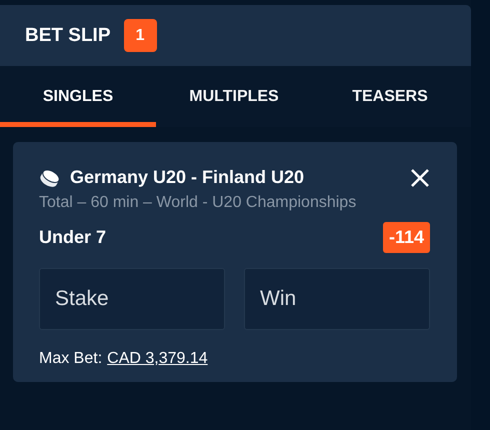 The width and height of the screenshot is (490, 430). Describe the element at coordinates (70, 359) in the screenshot. I see `max-bet-label: Max Bet:` at that location.